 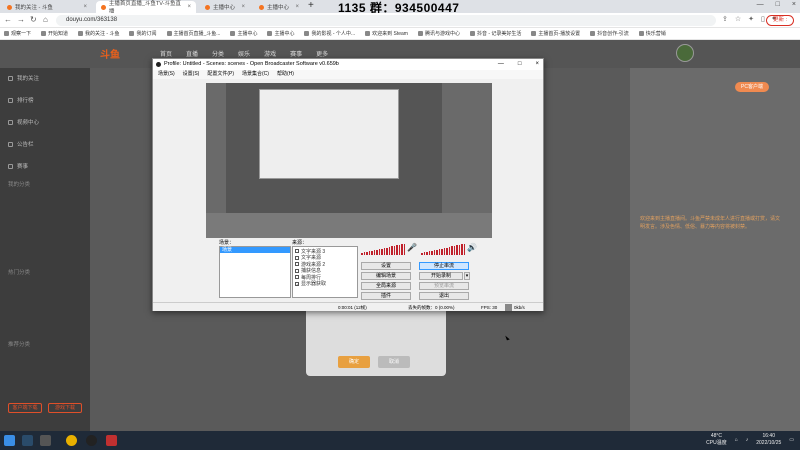 I want to click on scene-item: 场景, so click(x=255, y=250).